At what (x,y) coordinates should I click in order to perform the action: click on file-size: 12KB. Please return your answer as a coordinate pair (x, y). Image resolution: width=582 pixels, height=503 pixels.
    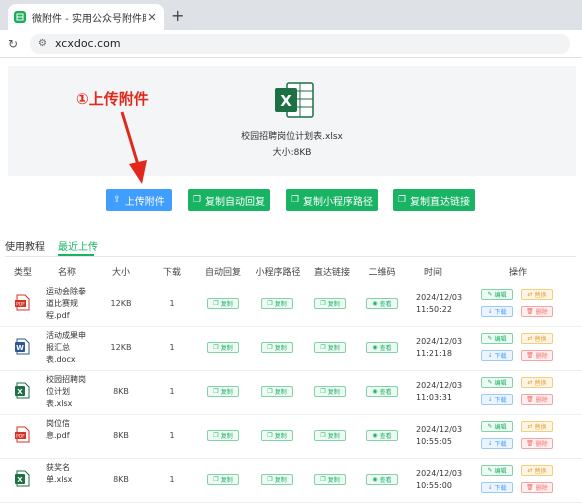
    Looking at the image, I should click on (121, 347).